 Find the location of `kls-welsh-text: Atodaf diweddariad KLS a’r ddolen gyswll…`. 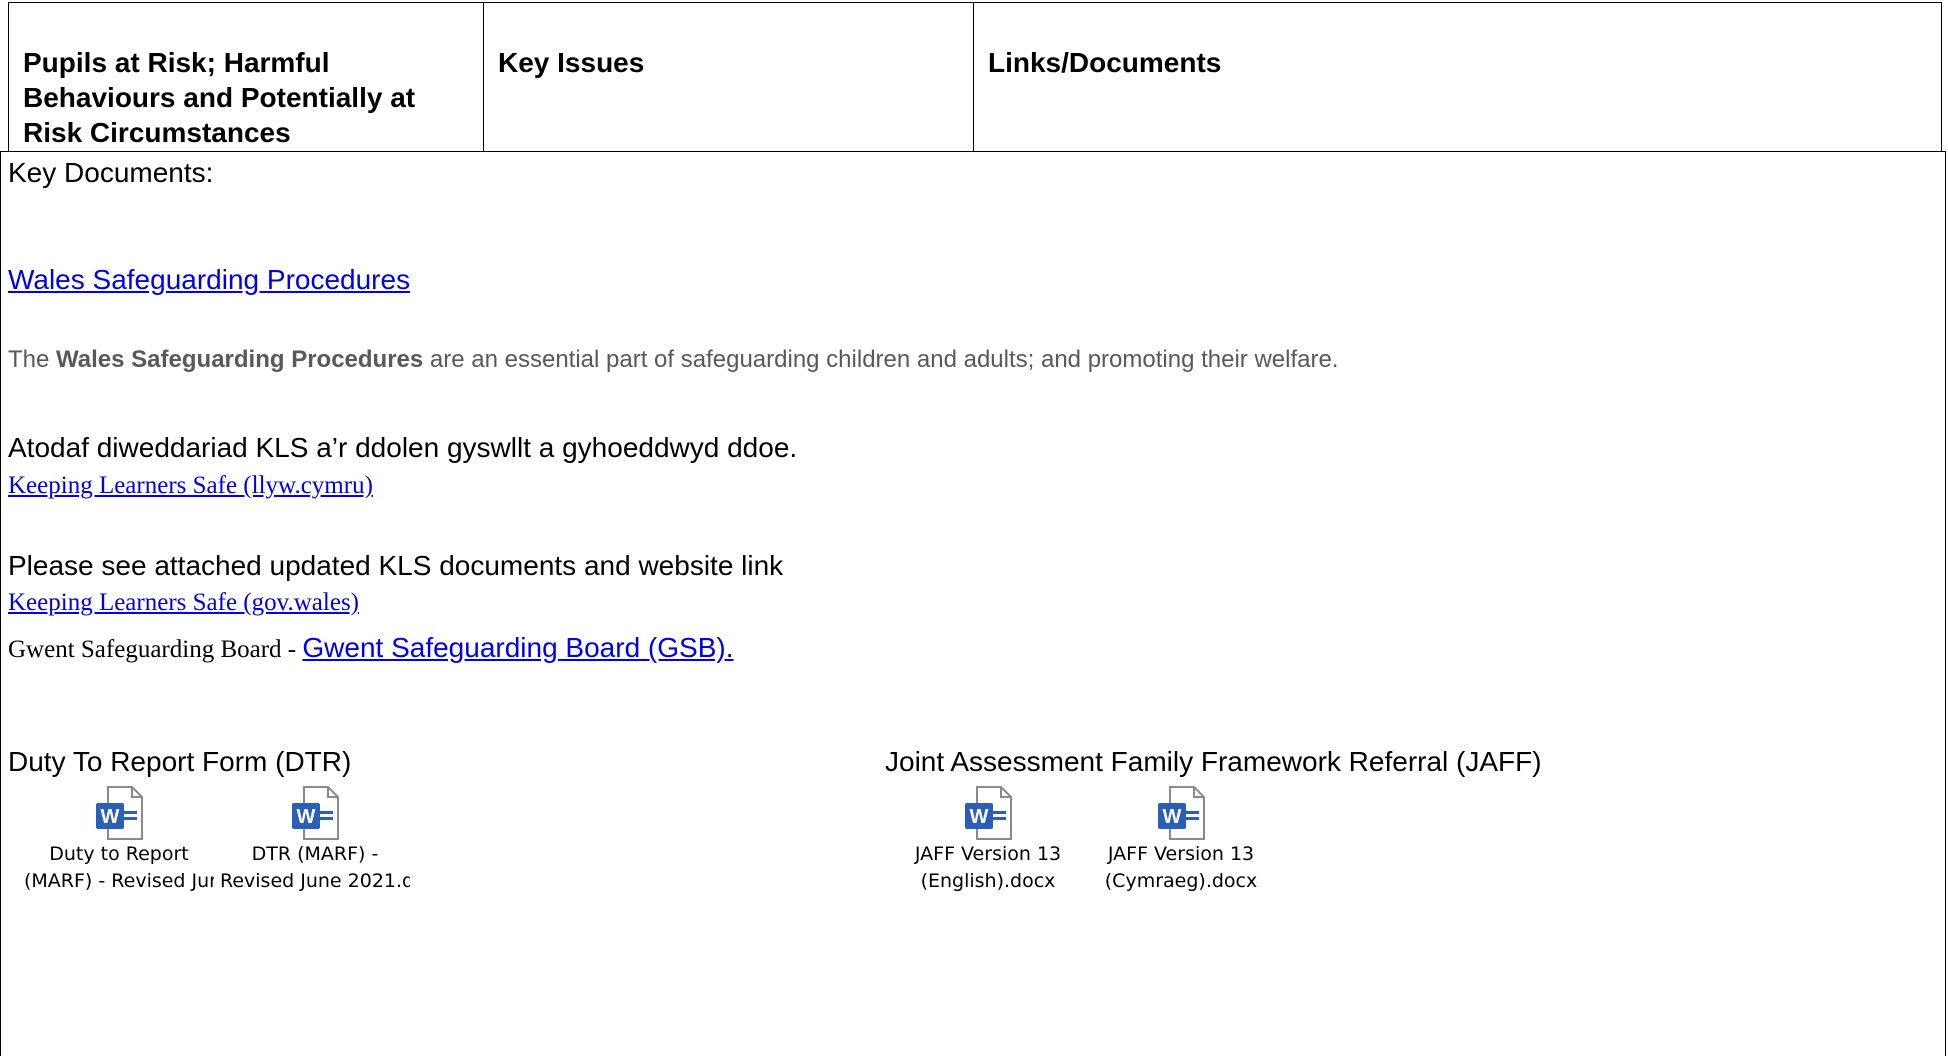

kls-welsh-text: Atodaf diweddariad KLS a’r ddolen gyswll… is located at coordinates (403, 447).